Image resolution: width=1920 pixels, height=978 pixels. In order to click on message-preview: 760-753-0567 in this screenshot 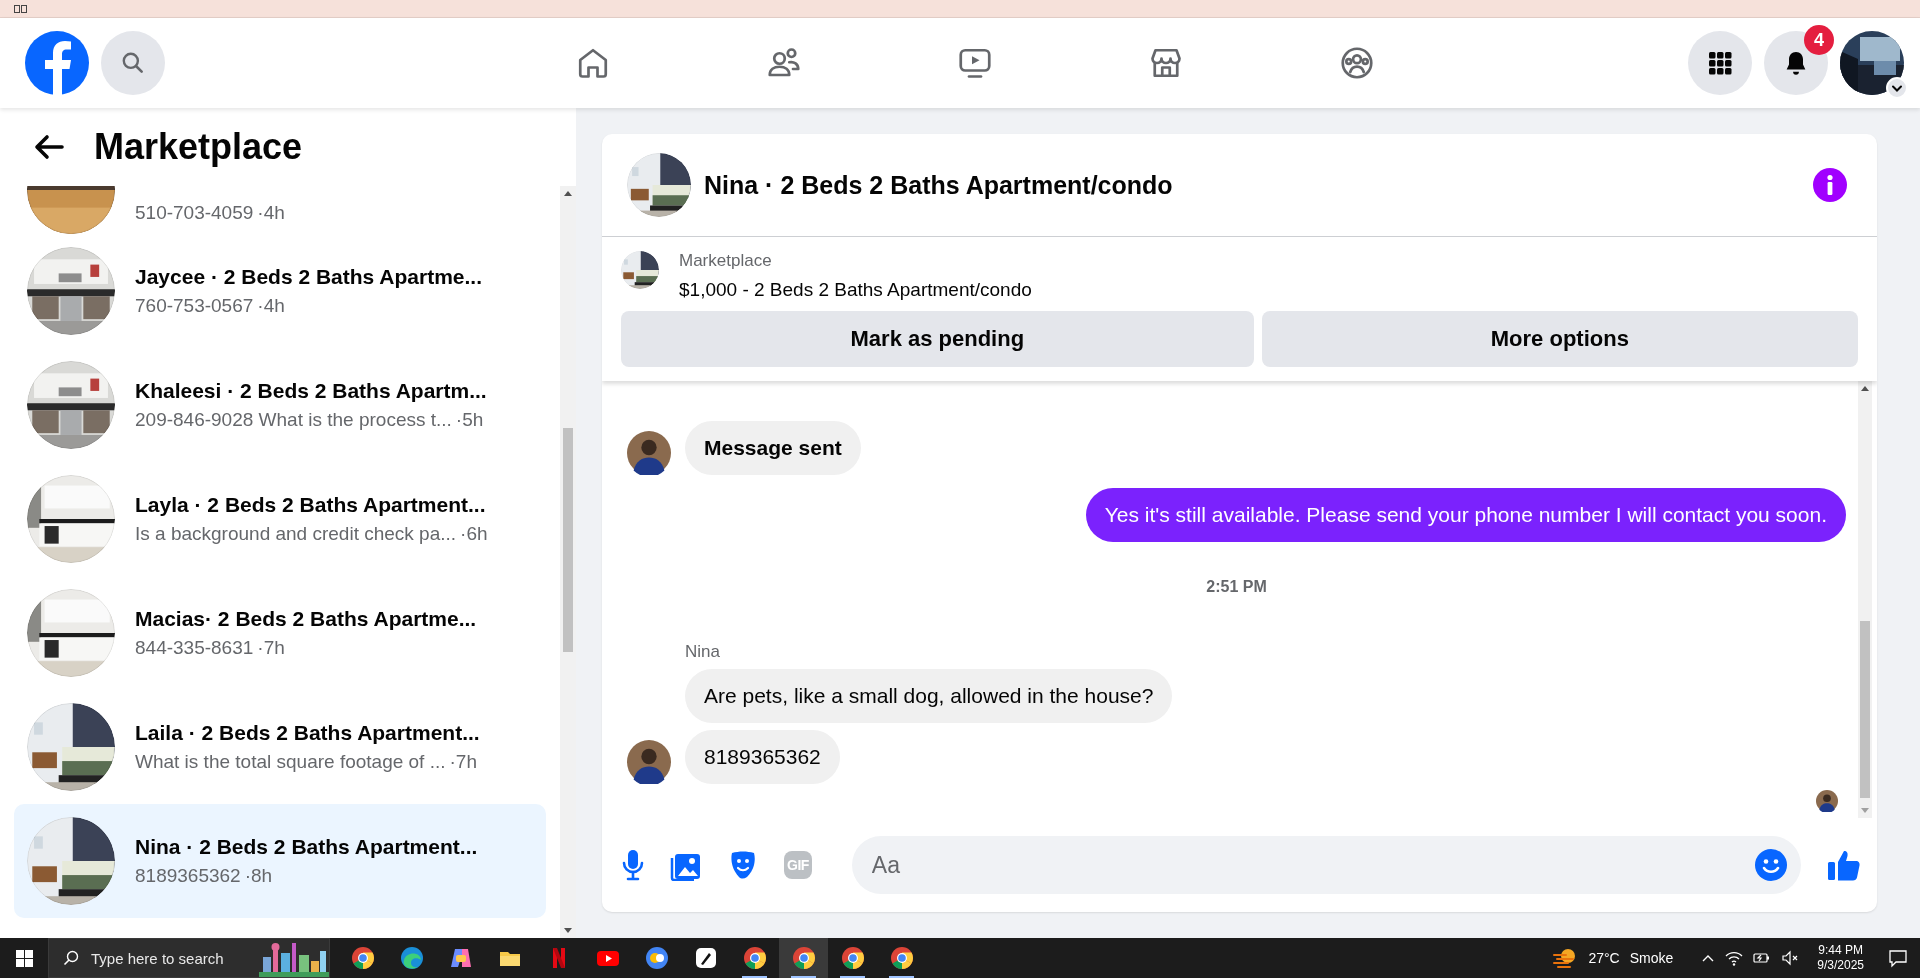, I will do `click(194, 306)`.